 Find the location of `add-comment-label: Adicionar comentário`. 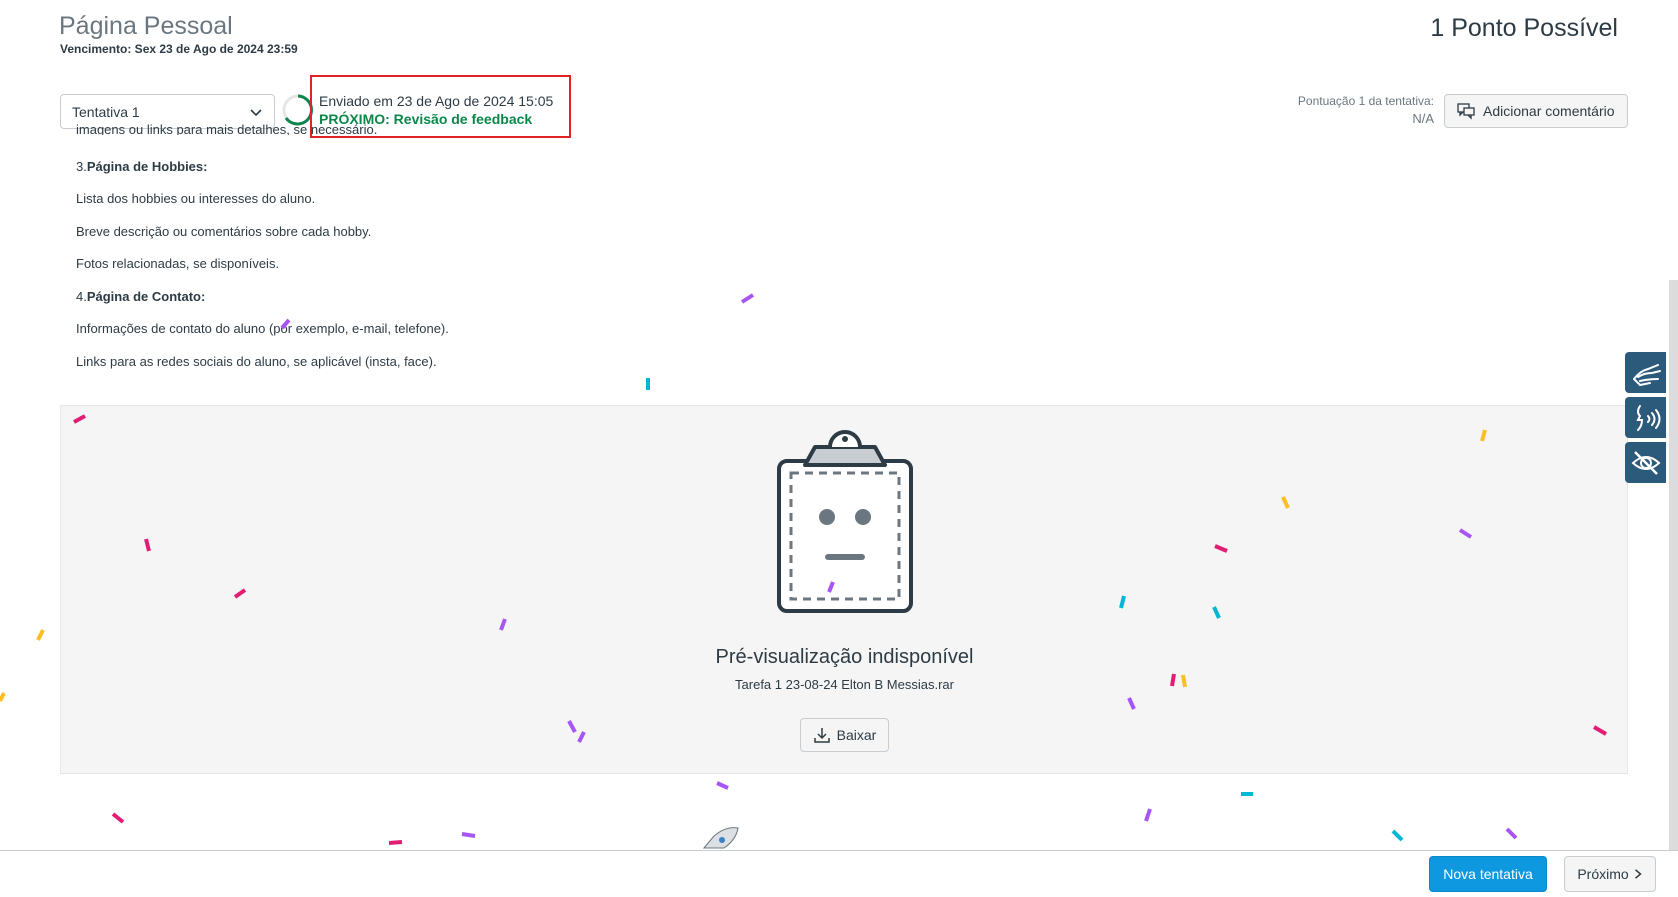

add-comment-label: Adicionar comentário is located at coordinates (1549, 111).